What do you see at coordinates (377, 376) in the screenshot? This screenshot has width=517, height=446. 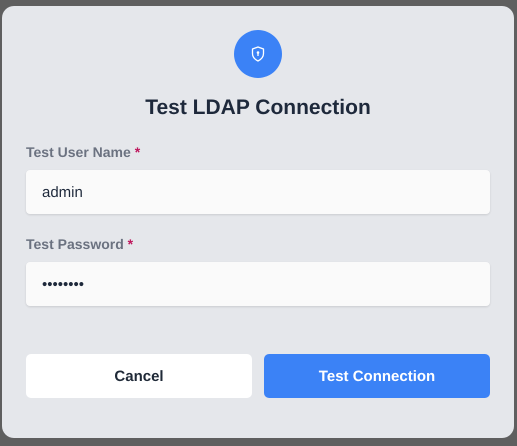 I see `test-connection-button: Test Connection` at bounding box center [377, 376].